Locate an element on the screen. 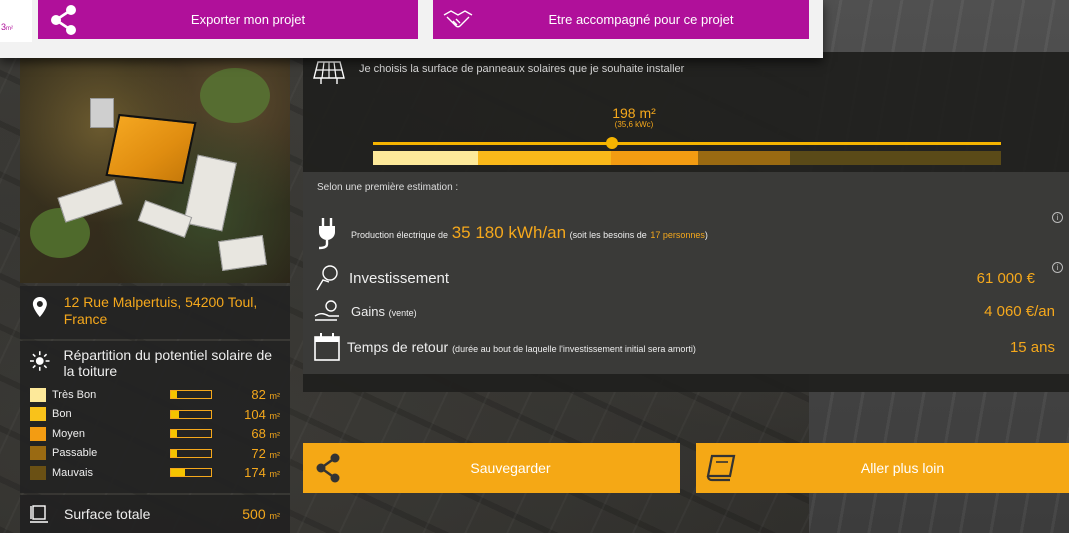  legend-row: Bon 104 m² is located at coordinates (155, 415).